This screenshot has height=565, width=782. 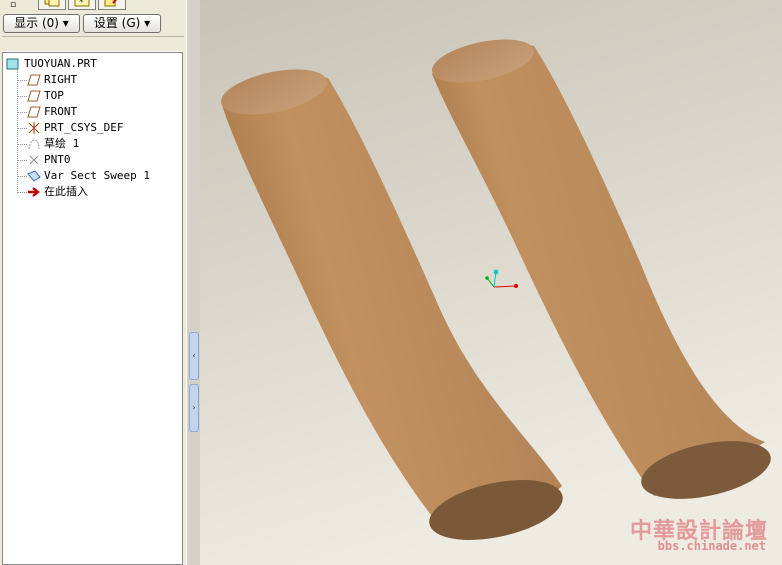 I want to click on insert-here-arrow-icon, so click(x=34, y=192).